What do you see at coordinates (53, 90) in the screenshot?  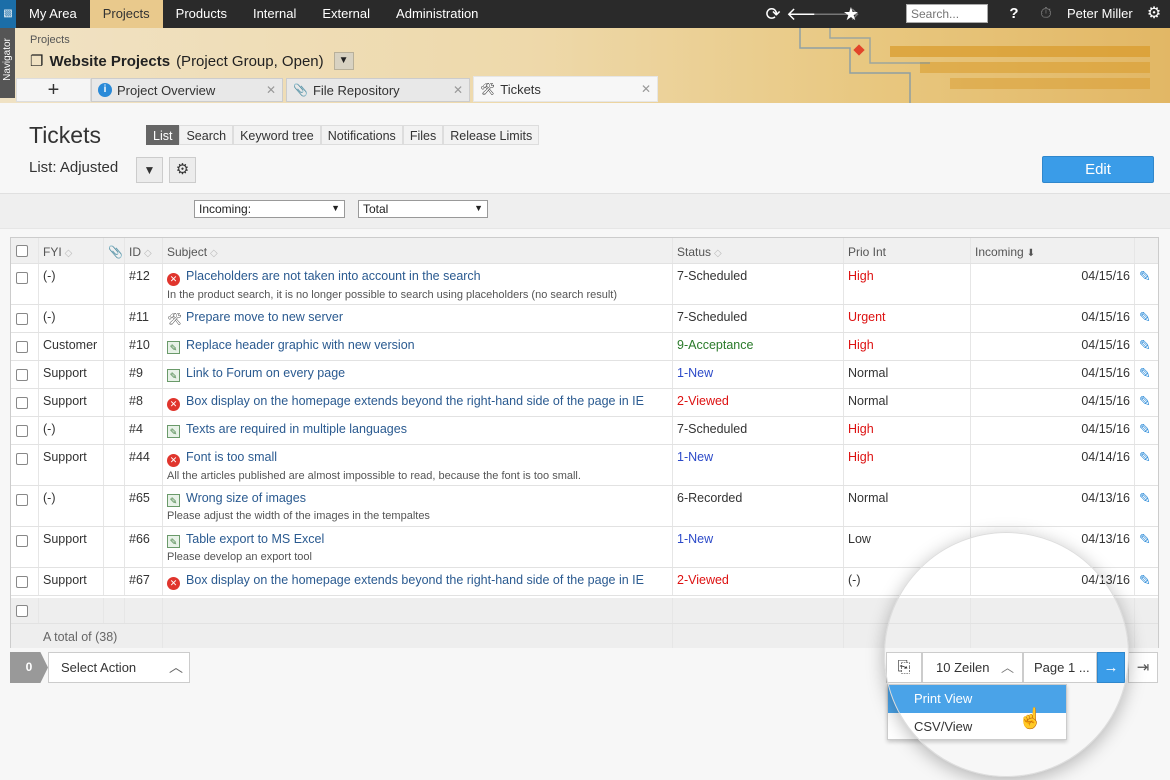 I see `add-tab-button: +` at bounding box center [53, 90].